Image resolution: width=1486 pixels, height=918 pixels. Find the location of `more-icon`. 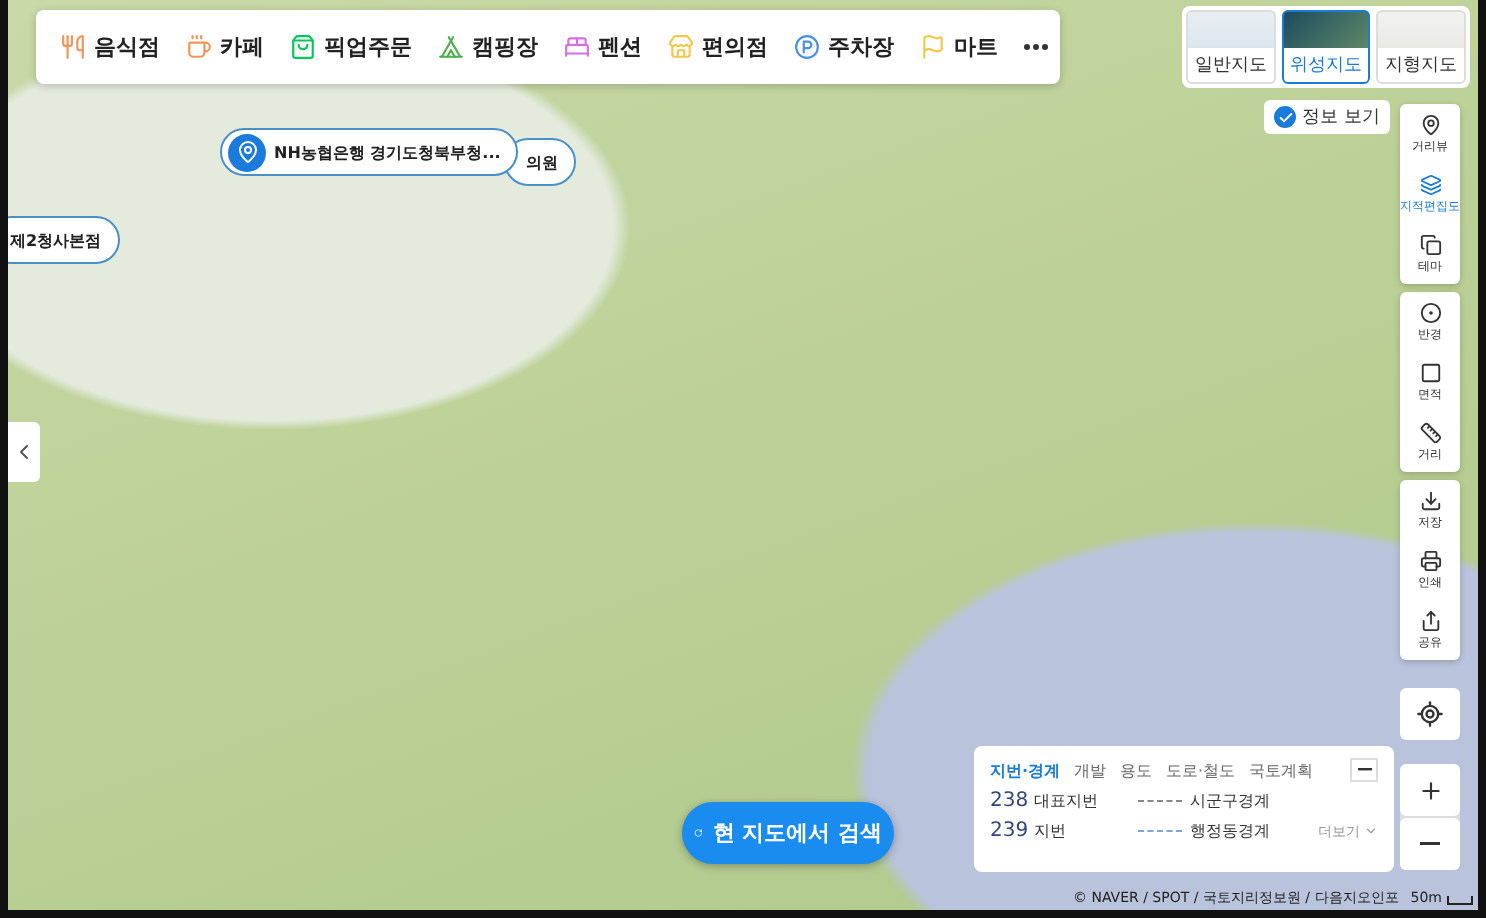

more-icon is located at coordinates (1036, 47).